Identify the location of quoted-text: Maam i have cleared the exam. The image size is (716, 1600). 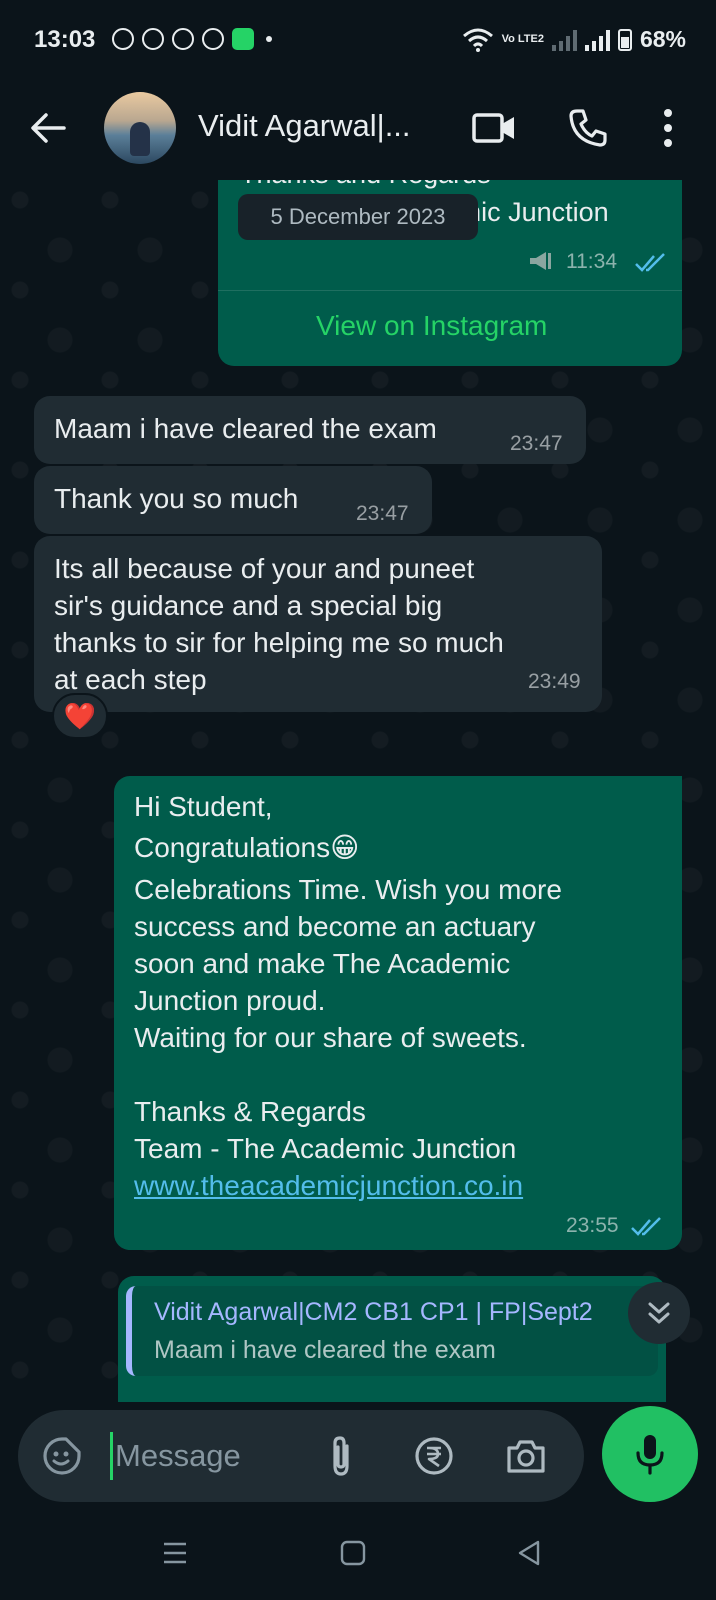
(325, 1350).